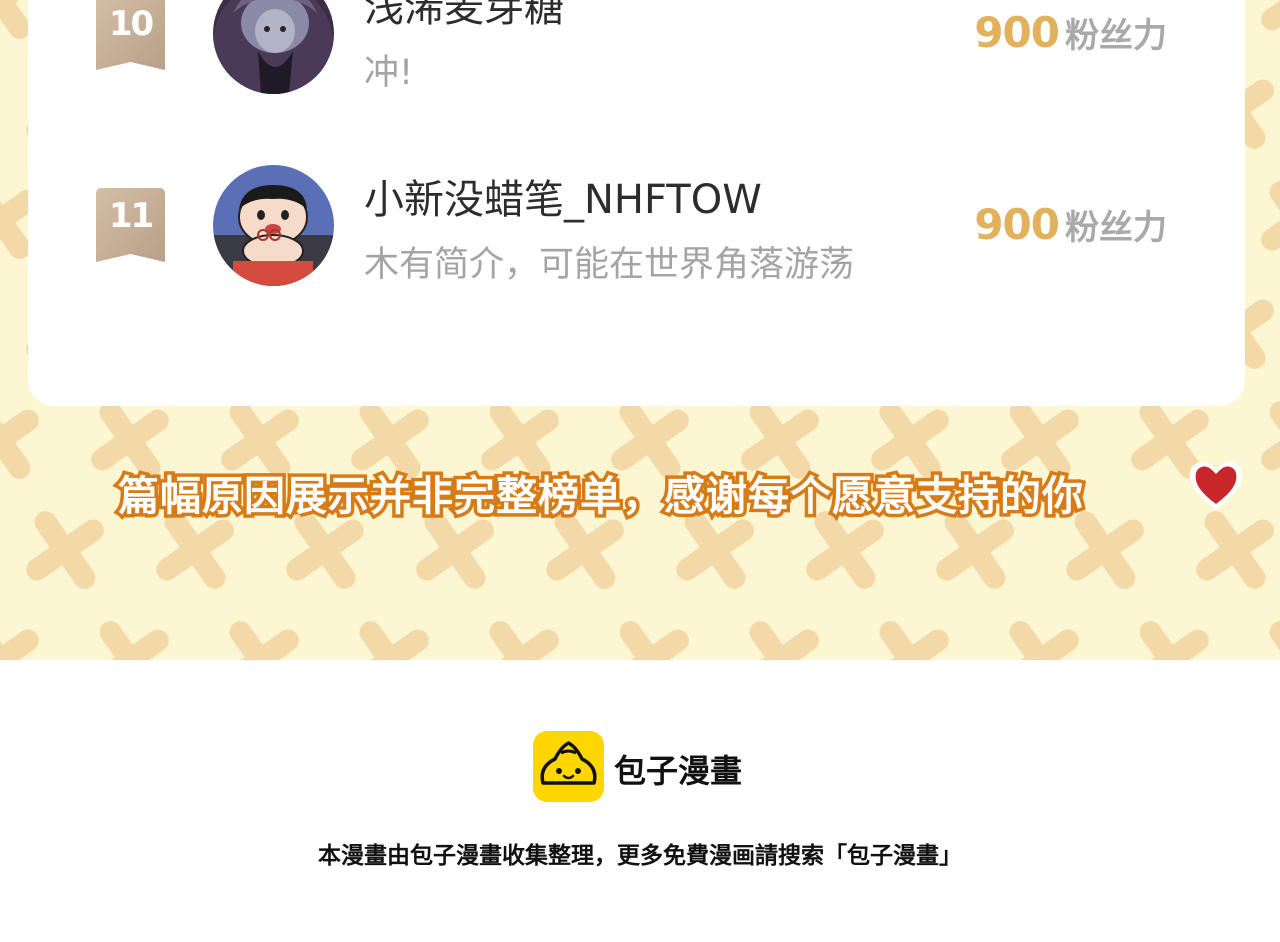  I want to click on brand-name: 包子漫畫, so click(678, 771).